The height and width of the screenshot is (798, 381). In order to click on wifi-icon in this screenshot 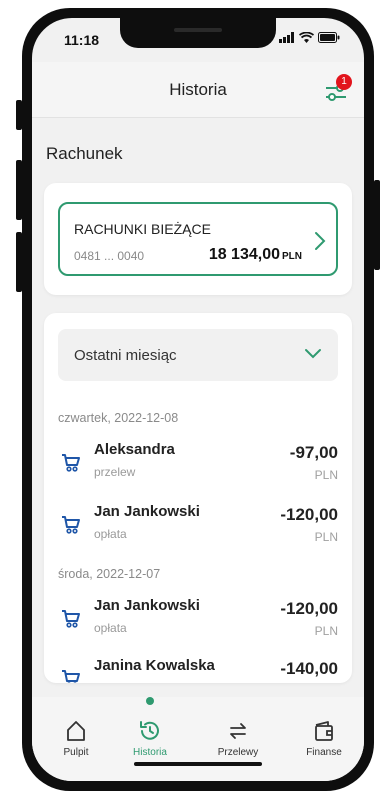, I will do `click(306, 37)`.